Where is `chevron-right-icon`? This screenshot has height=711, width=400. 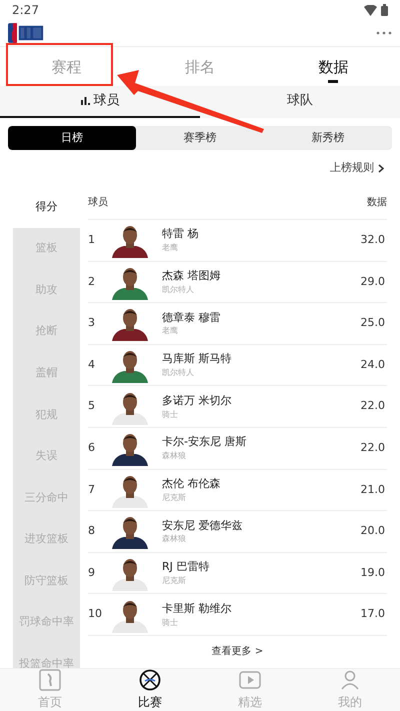
chevron-right-icon is located at coordinates (381, 168).